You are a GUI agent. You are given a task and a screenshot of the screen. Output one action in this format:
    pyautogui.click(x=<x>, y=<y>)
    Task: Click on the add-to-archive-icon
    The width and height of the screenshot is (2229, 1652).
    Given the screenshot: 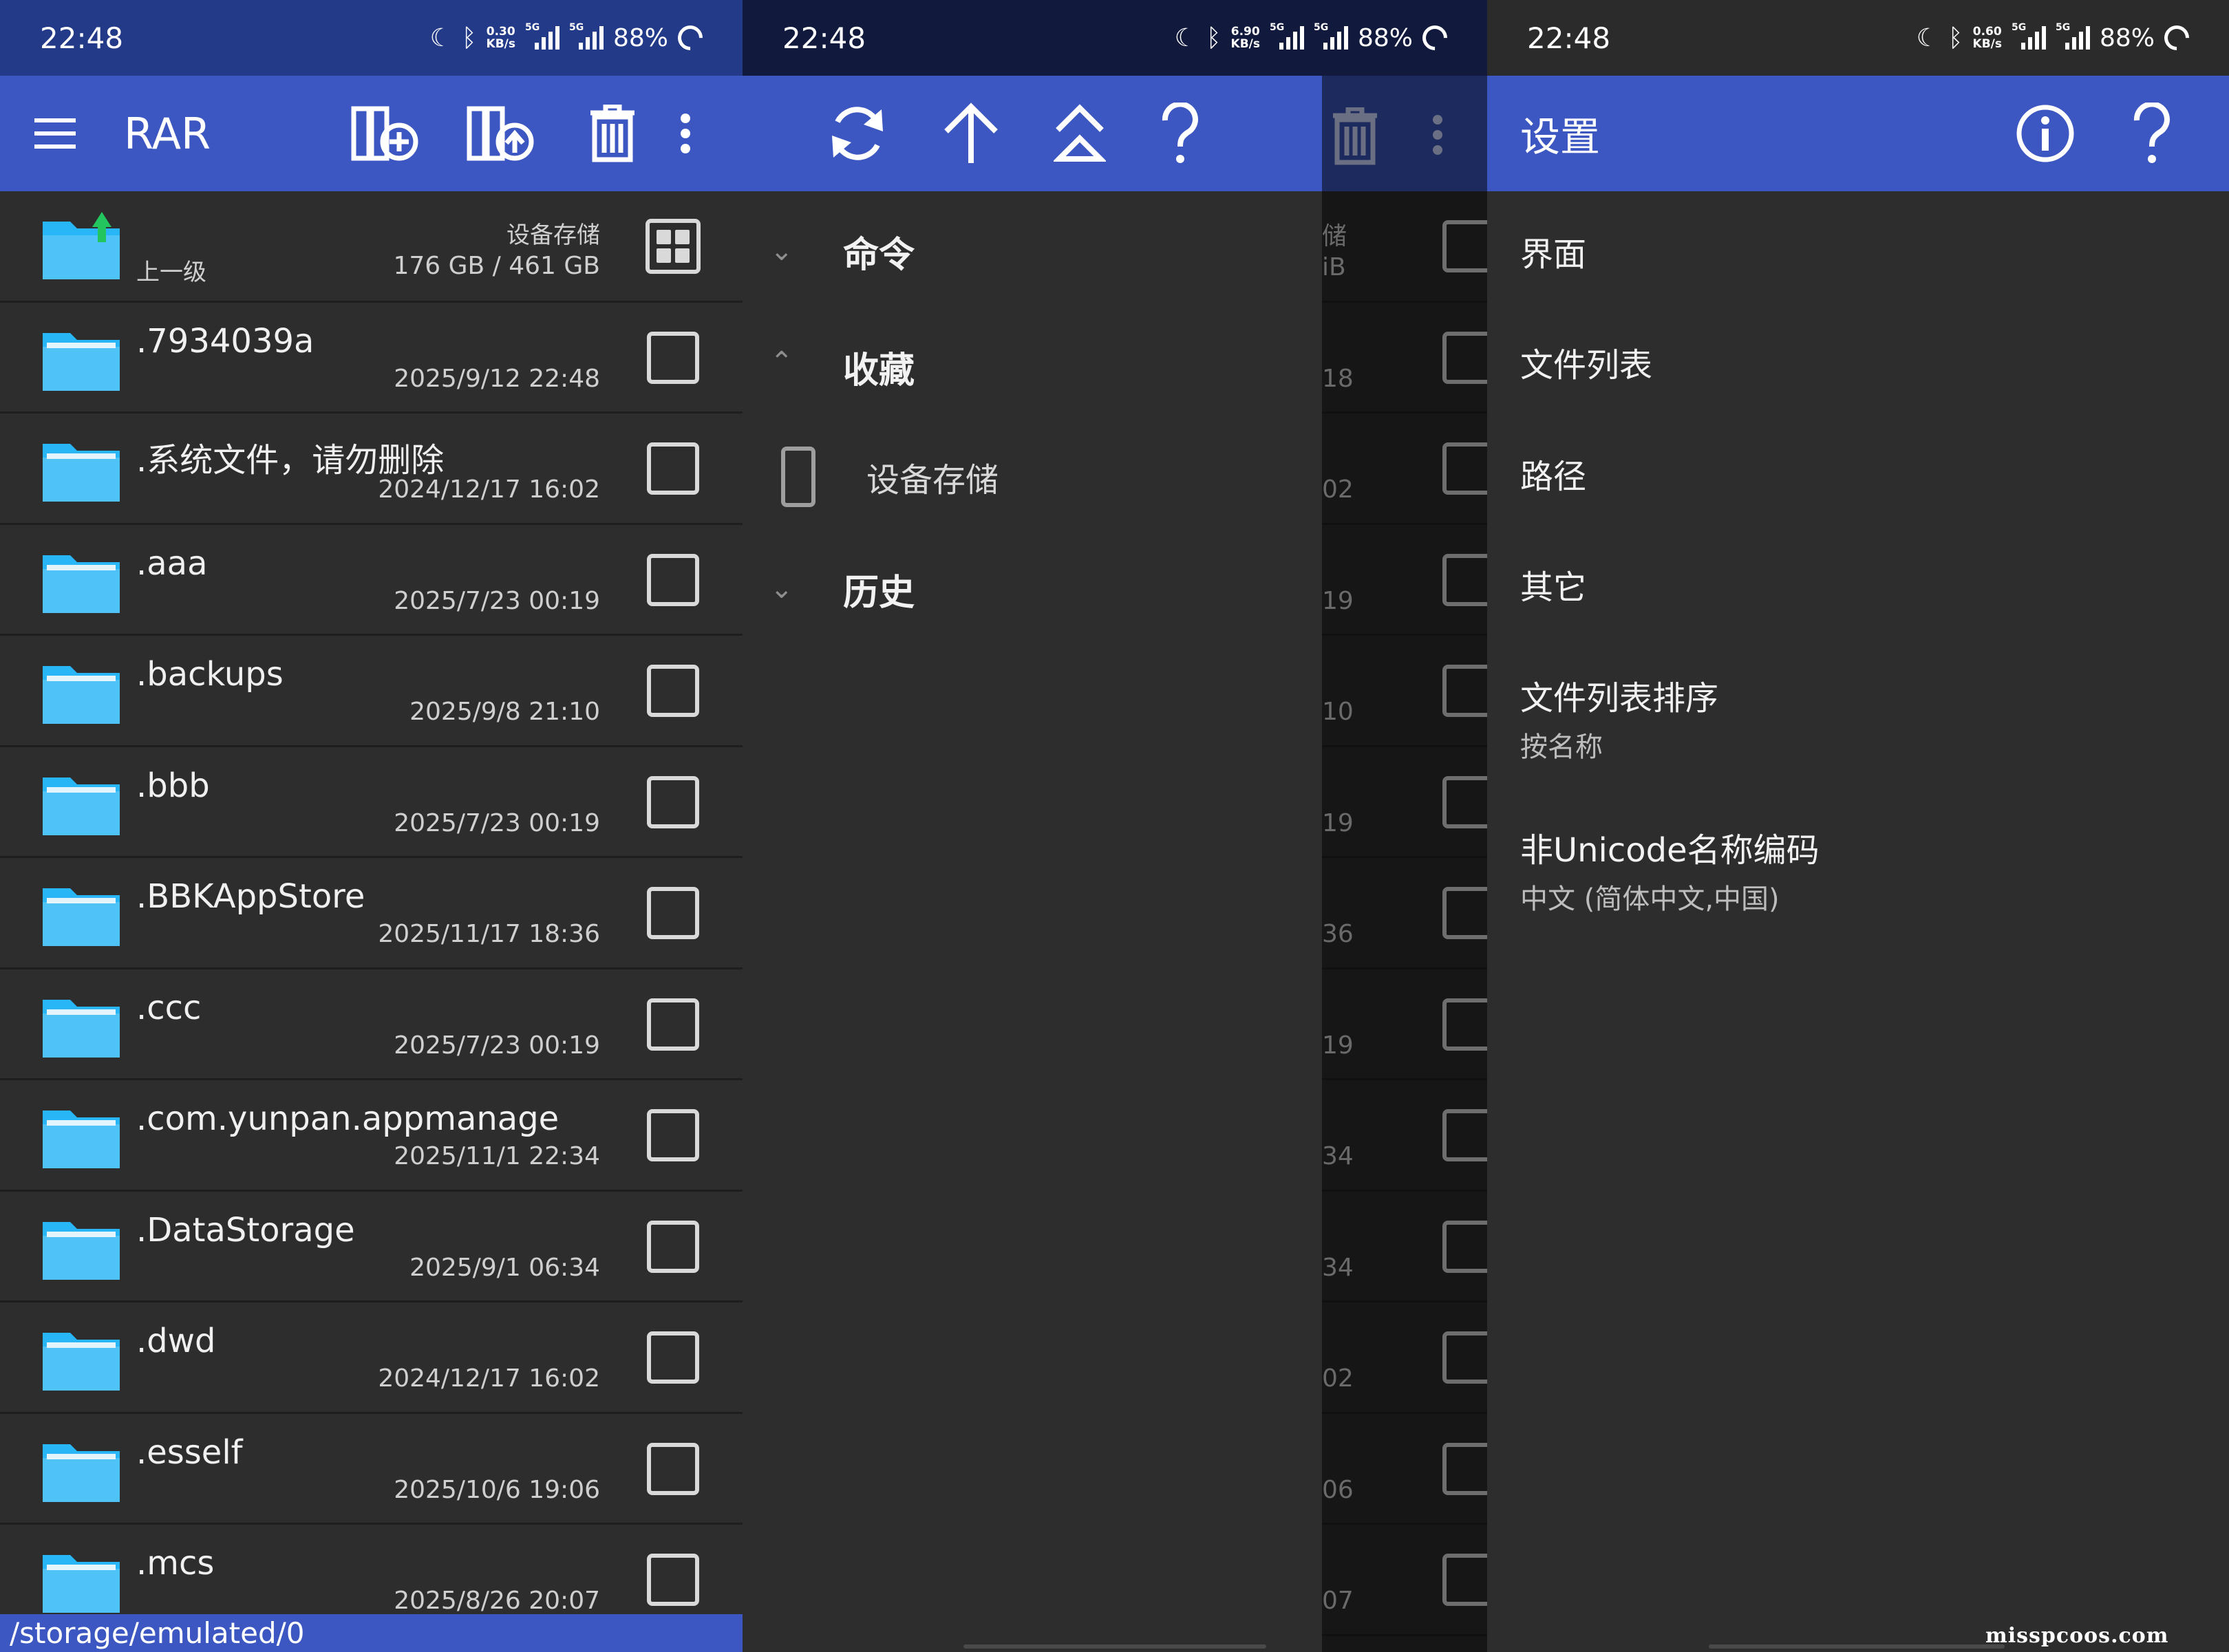 What is the action you would take?
    pyautogui.click(x=385, y=133)
    